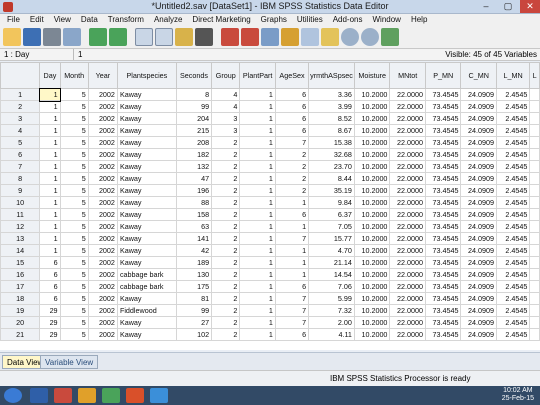 This screenshot has height=405, width=540. Describe the element at coordinates (194, 202) in the screenshot. I see `table-cell: 88` at that location.